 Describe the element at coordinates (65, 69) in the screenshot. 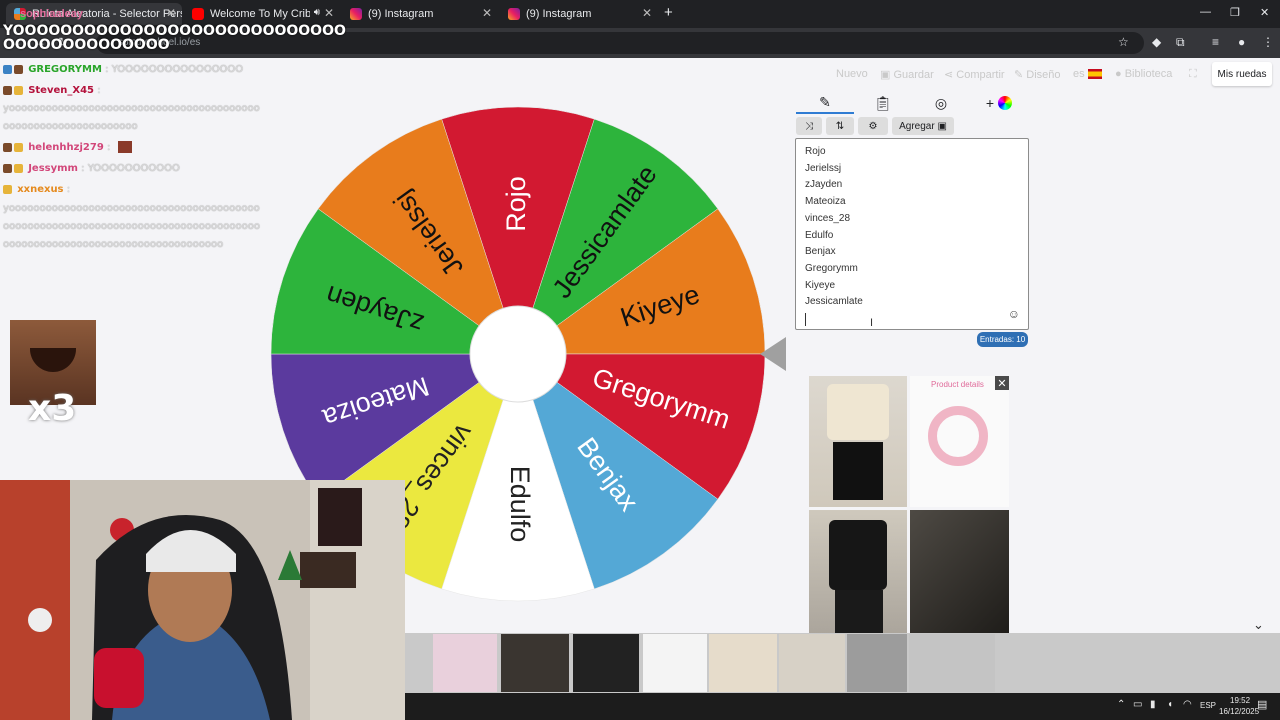

I see `chat-username: GREGORYMM` at that location.